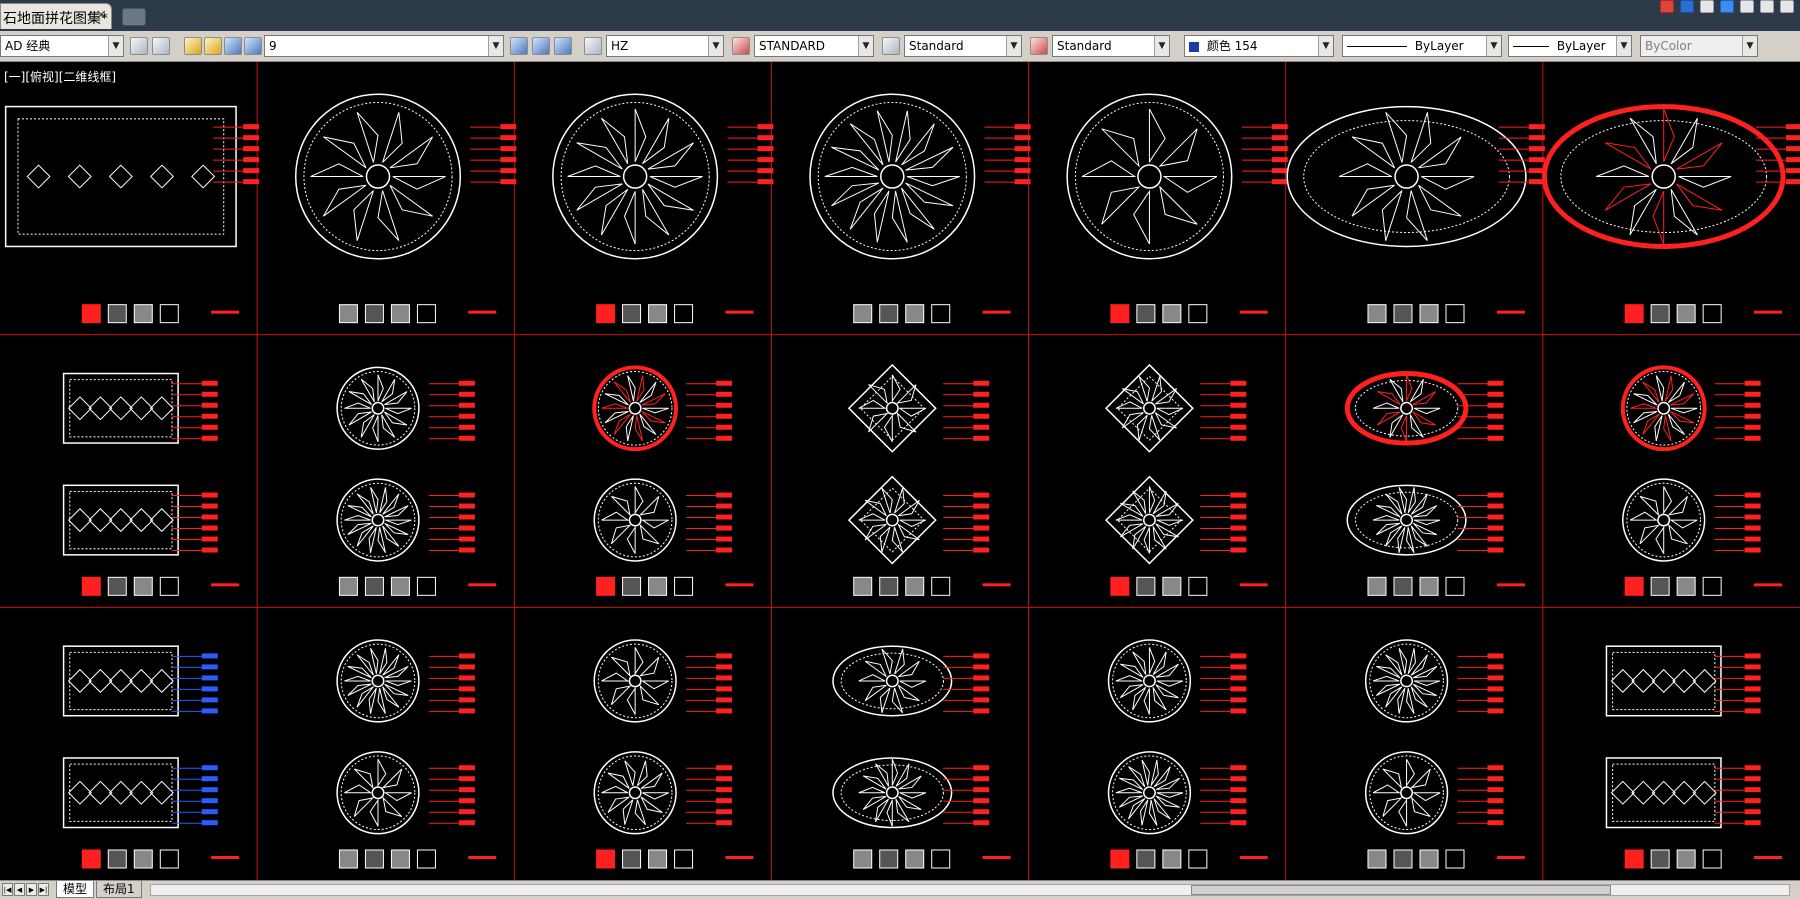 This screenshot has height=899, width=1800. I want to click on skin-icon, so click(1767, 6).